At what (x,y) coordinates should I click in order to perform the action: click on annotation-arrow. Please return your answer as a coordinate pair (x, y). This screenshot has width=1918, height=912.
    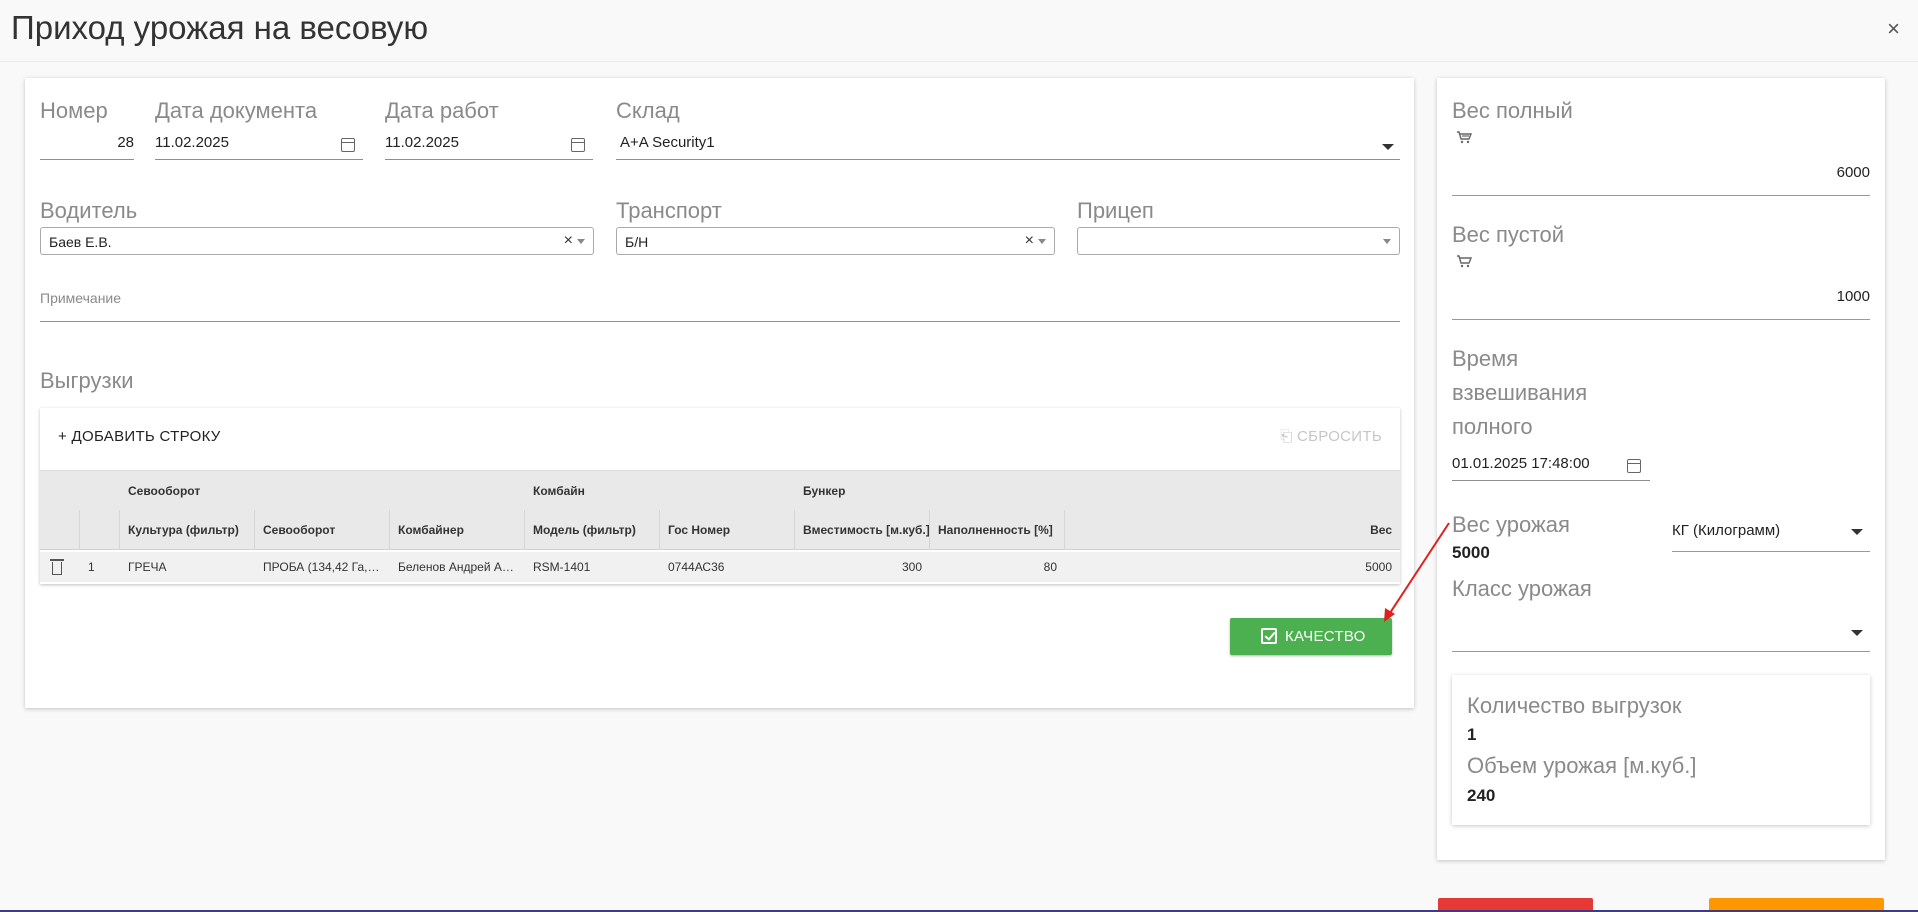
    Looking at the image, I should click on (1417, 572).